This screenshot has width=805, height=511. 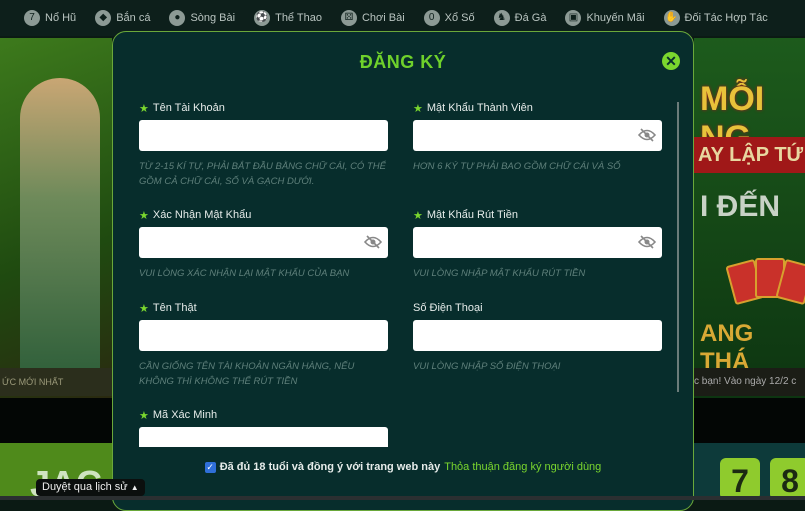 I want to click on field-hint: Vui lòng nhập số điện thoại, so click(x=487, y=366).